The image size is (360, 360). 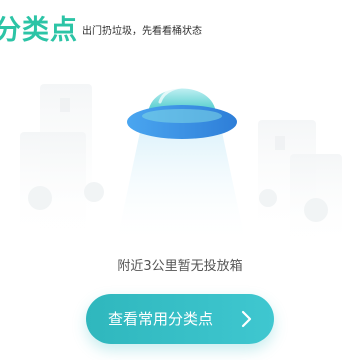 I want to click on empty-state-message: 附近3公里暂无投放箱, so click(x=180, y=266).